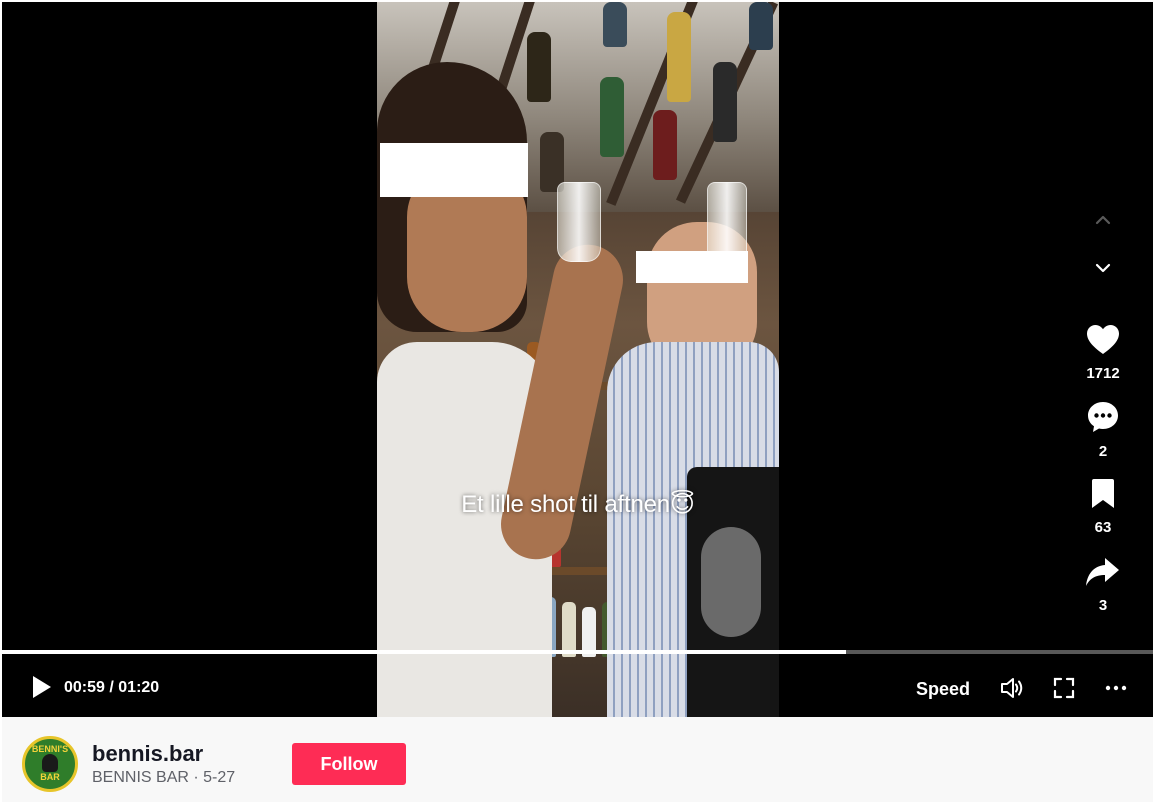 The height and width of the screenshot is (802, 1154). I want to click on share-button: 3, so click(1103, 585).